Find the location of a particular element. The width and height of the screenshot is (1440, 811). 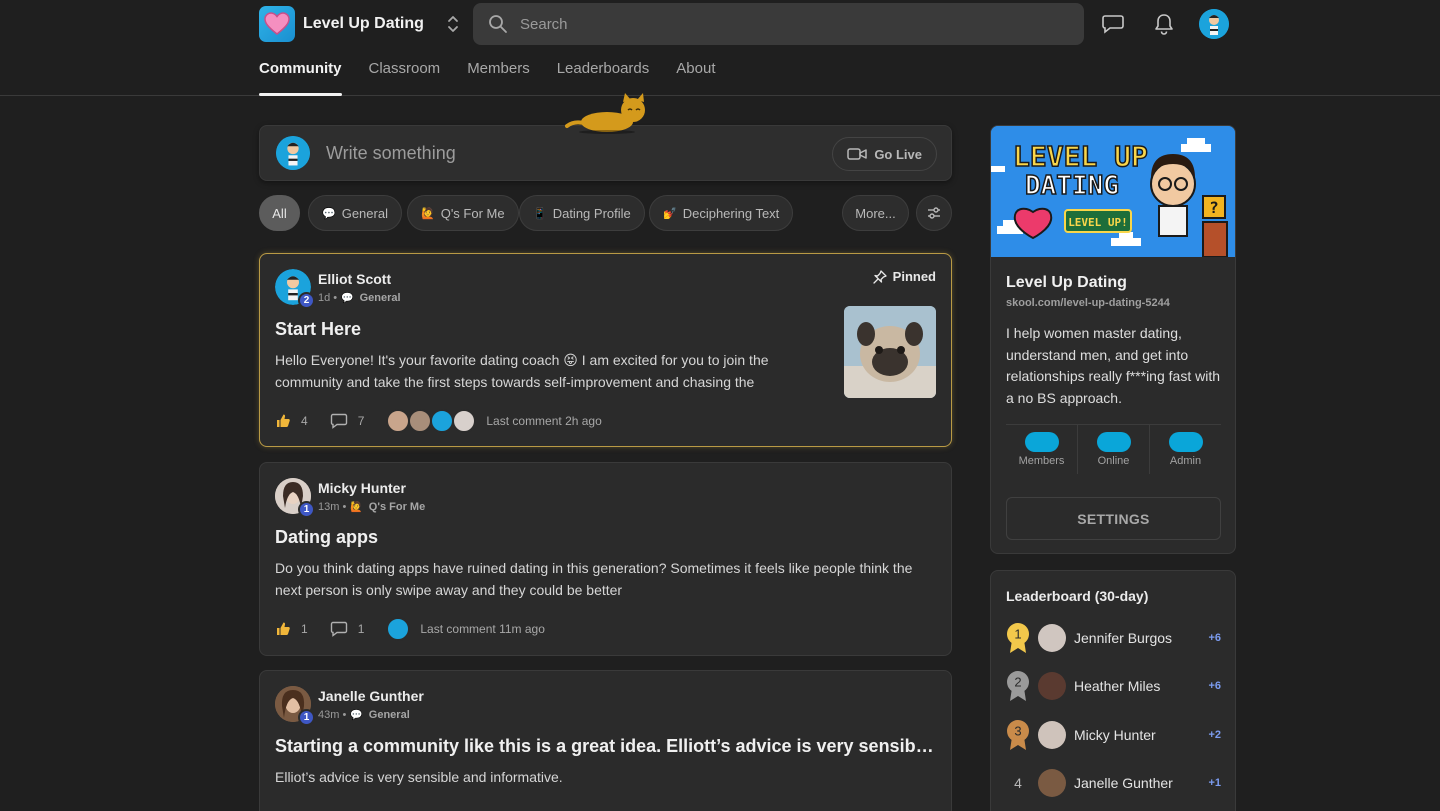

leaderboard-name: Jennifer Burgos is located at coordinates (1123, 638).